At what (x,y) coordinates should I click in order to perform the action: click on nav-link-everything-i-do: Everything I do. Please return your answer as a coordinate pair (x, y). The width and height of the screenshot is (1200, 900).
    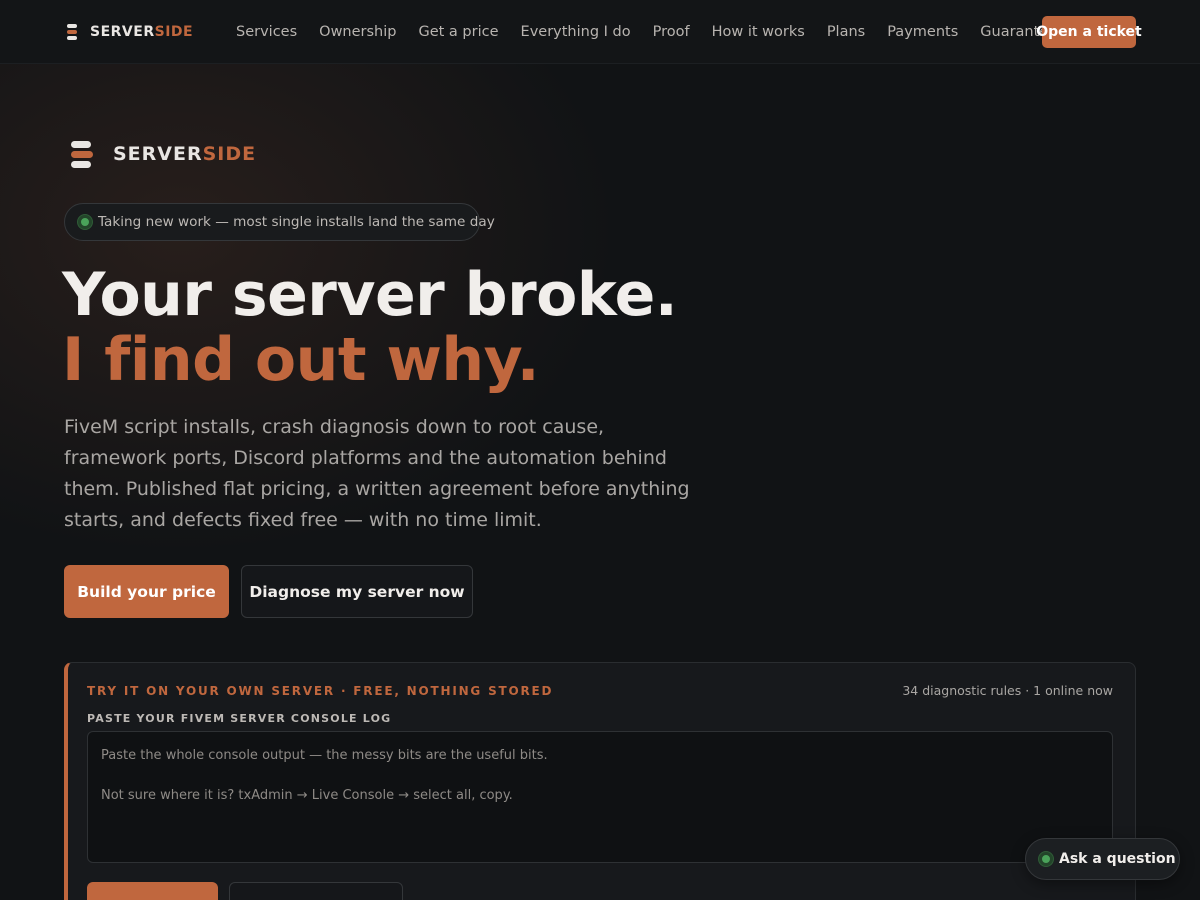
    Looking at the image, I should click on (576, 32).